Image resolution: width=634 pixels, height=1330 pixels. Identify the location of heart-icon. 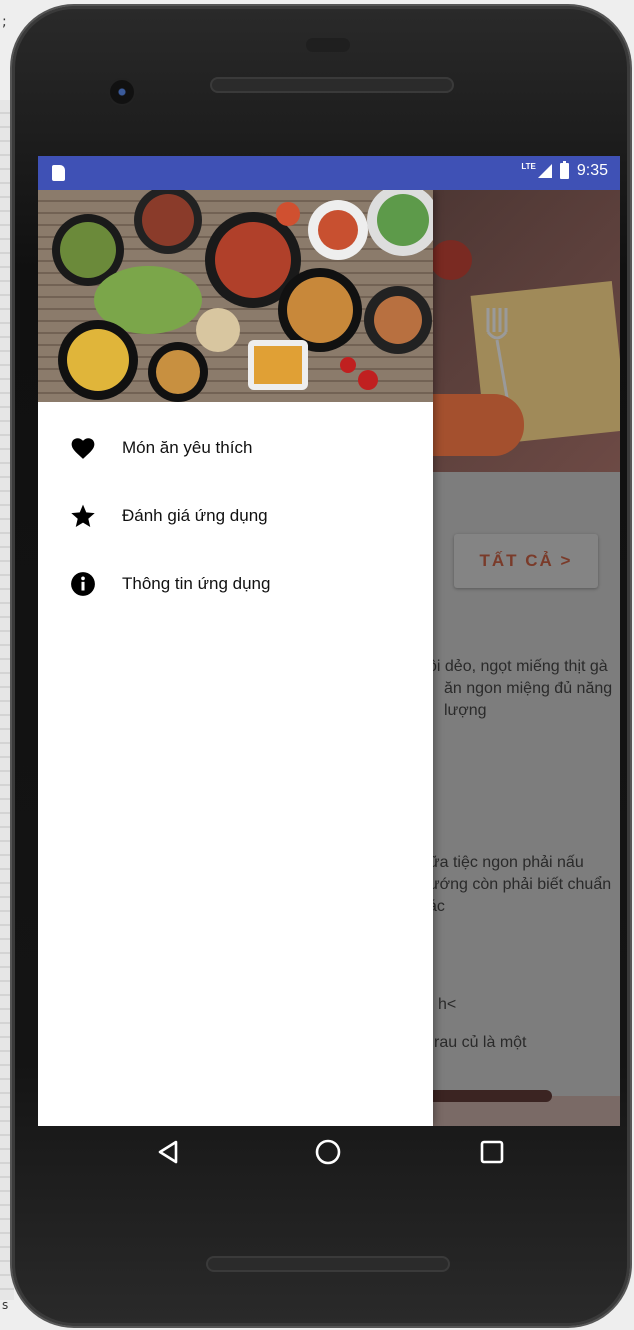
(83, 448).